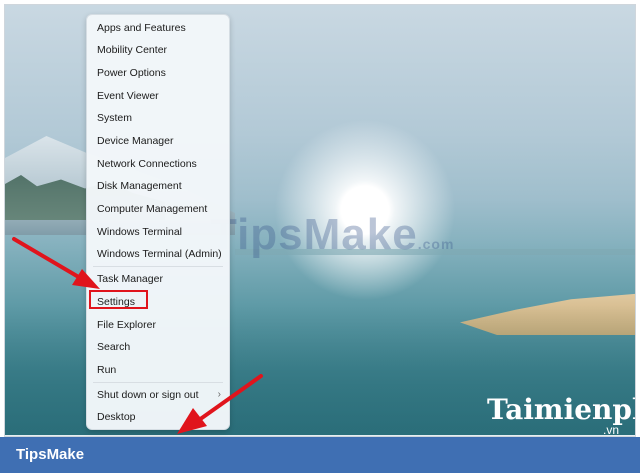  What do you see at coordinates (139, 186) in the screenshot?
I see `menu-item-label: Disk Management` at bounding box center [139, 186].